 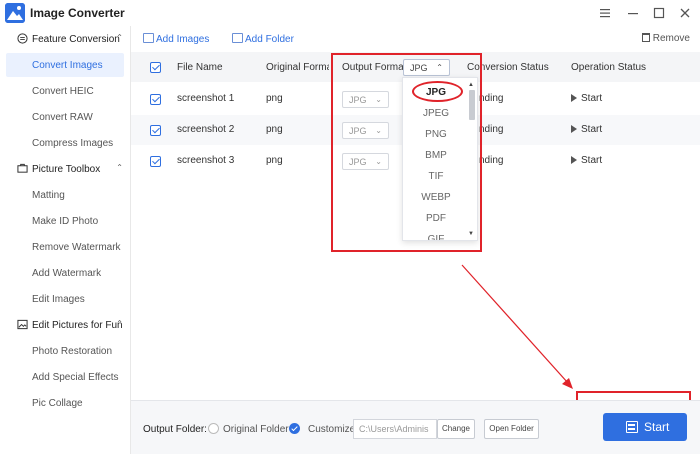 I want to click on add-images-button: Add Images, so click(x=176, y=39).